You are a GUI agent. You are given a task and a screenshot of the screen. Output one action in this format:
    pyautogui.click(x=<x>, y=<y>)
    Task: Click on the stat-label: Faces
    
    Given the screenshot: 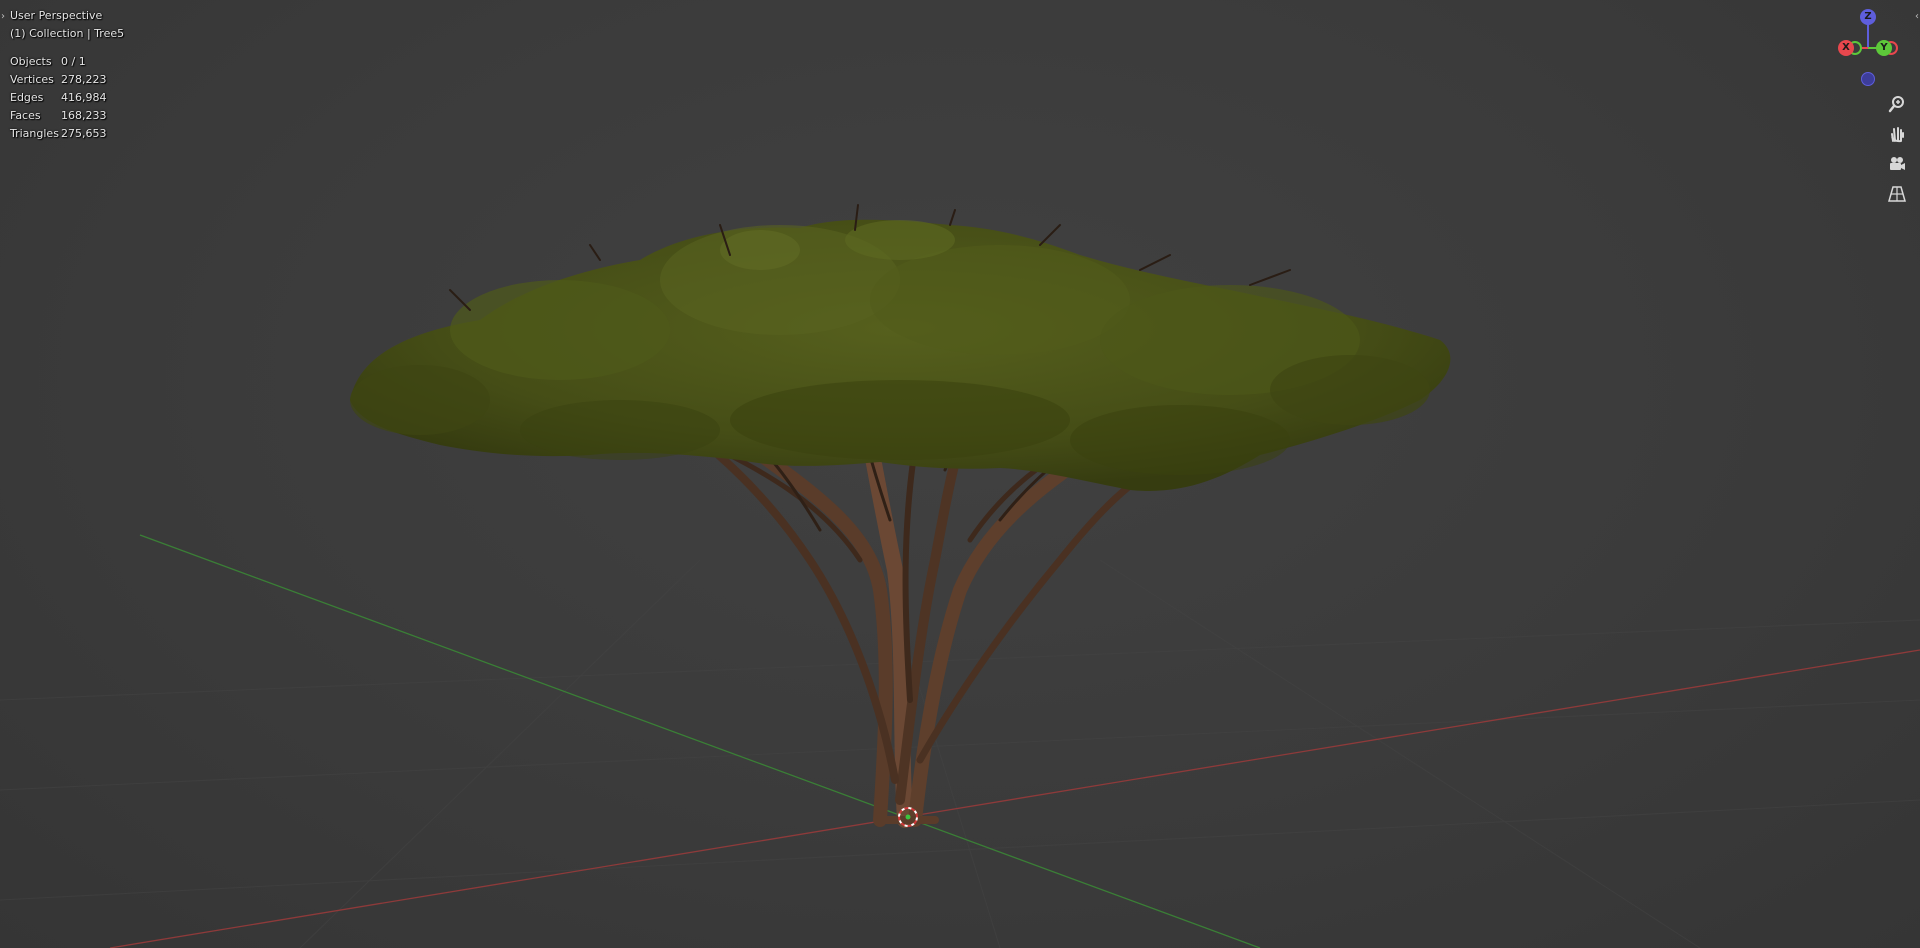 What is the action you would take?
    pyautogui.click(x=25, y=115)
    